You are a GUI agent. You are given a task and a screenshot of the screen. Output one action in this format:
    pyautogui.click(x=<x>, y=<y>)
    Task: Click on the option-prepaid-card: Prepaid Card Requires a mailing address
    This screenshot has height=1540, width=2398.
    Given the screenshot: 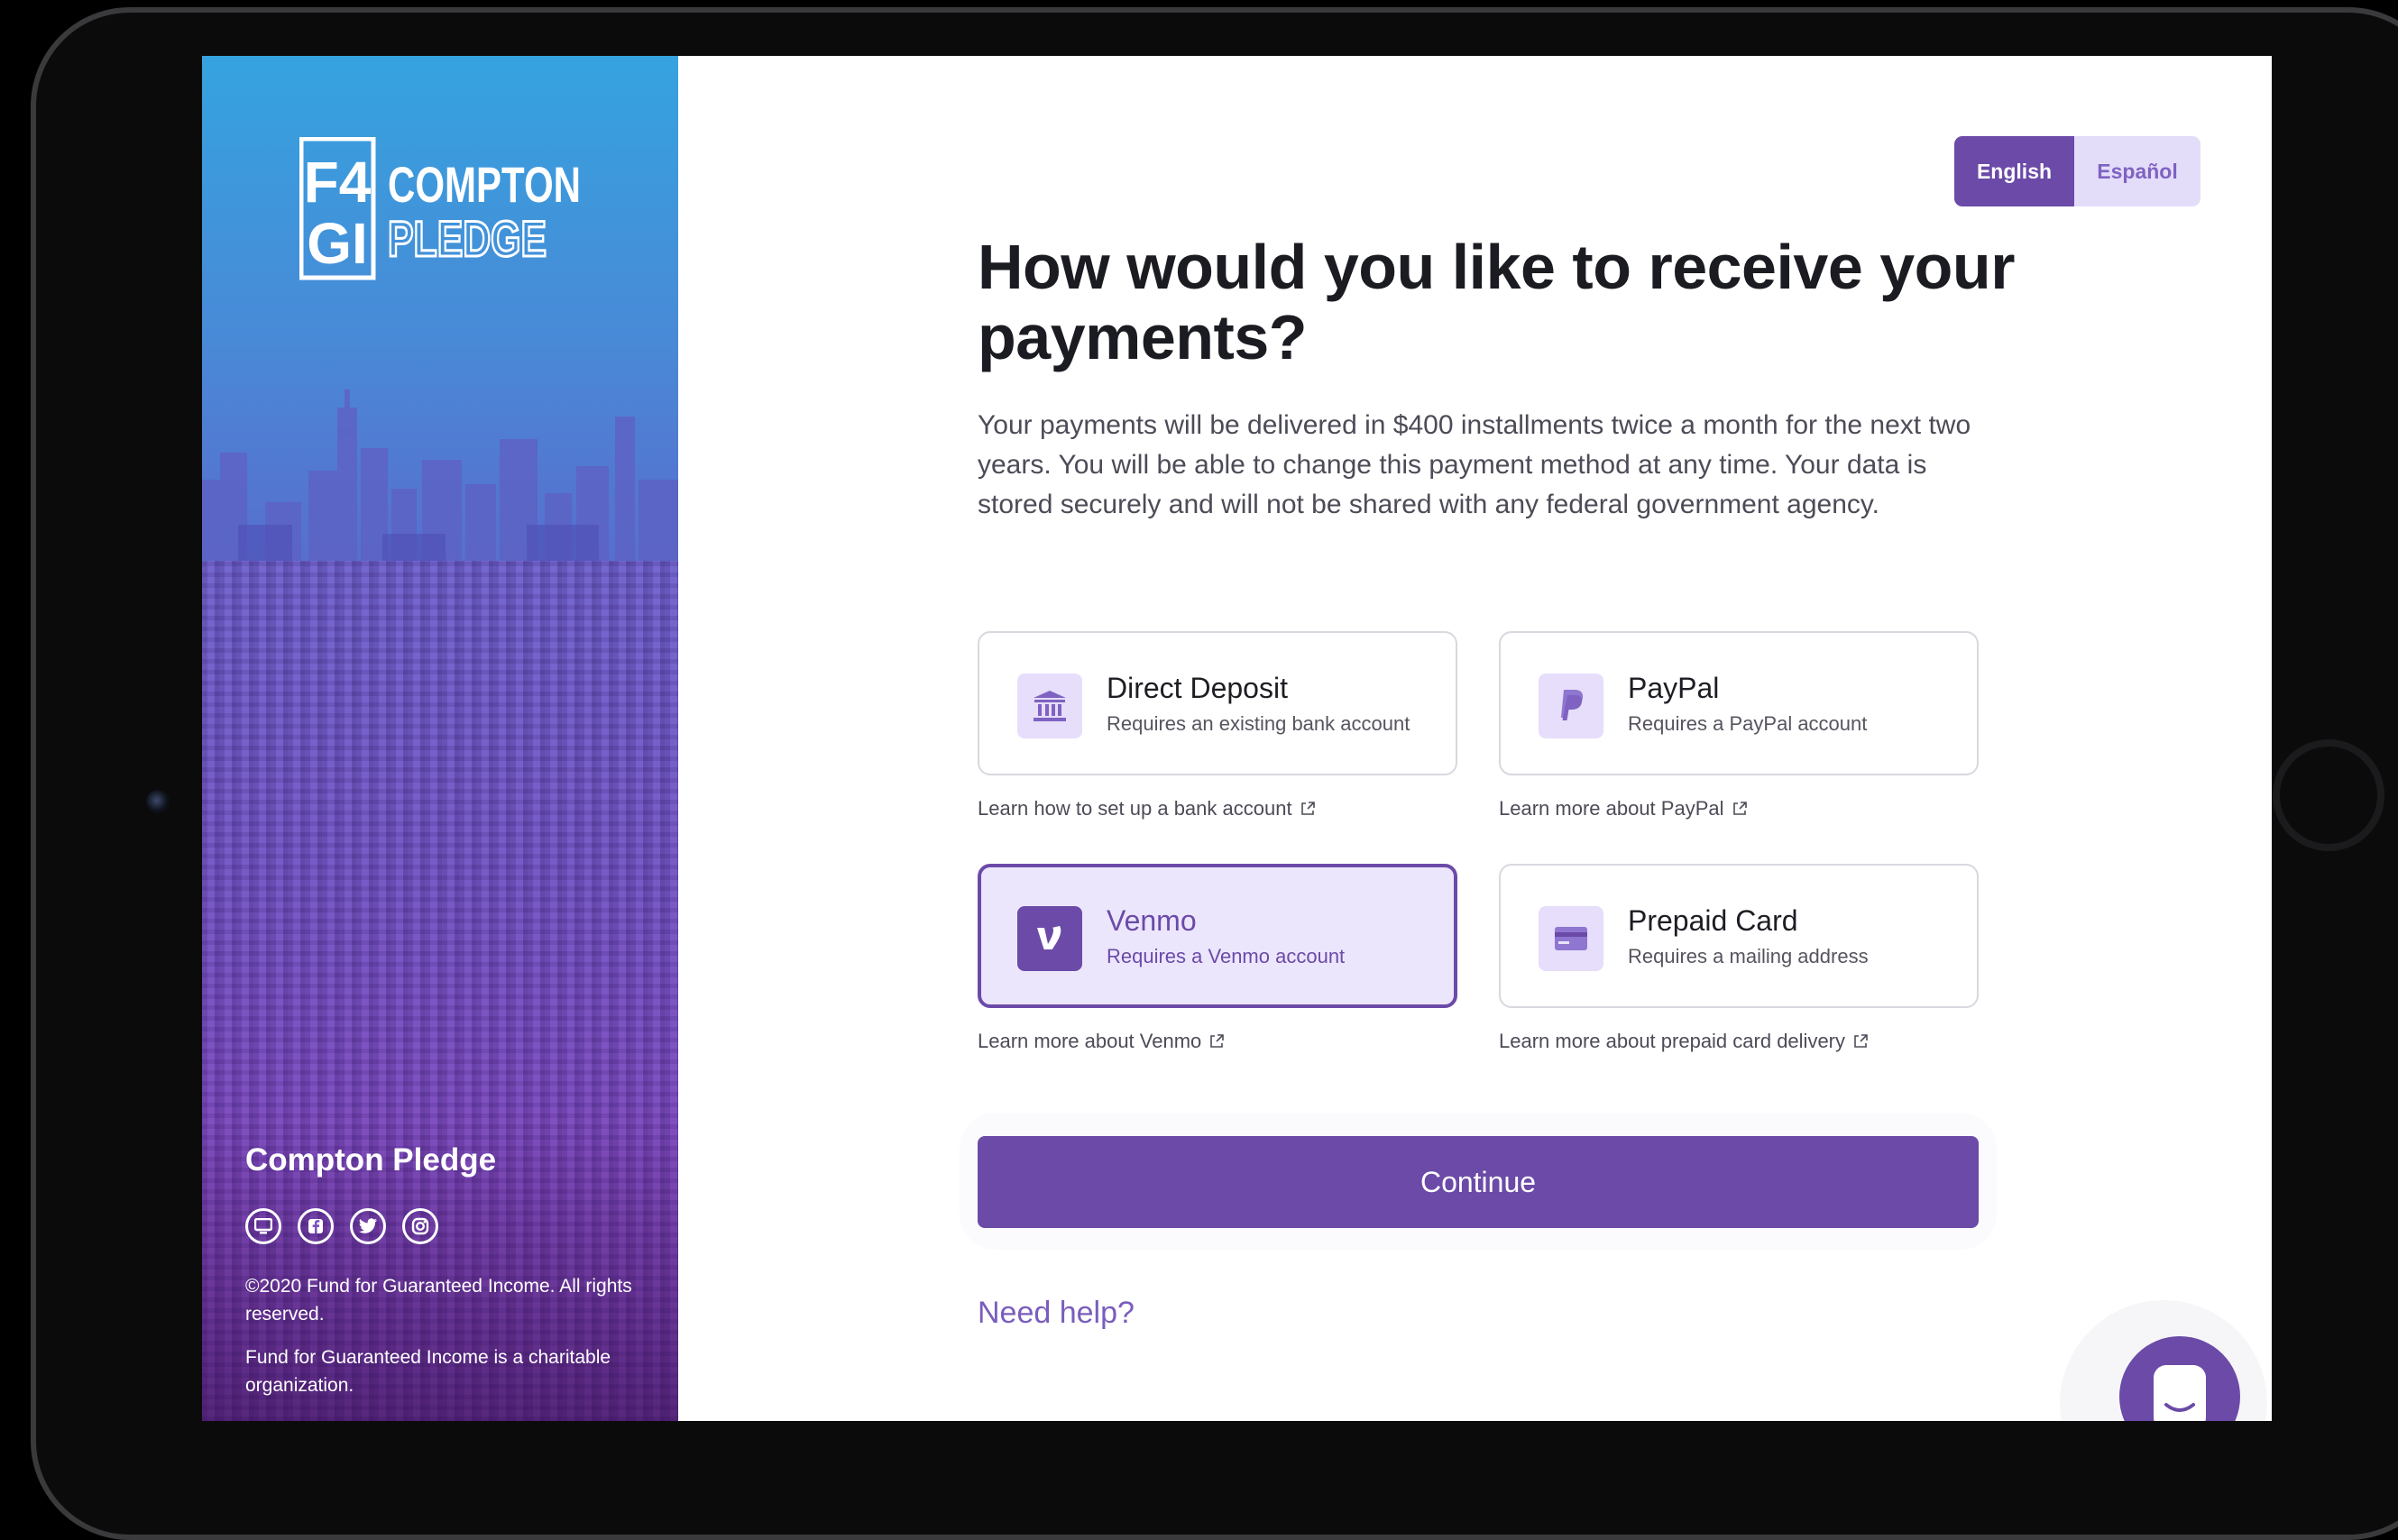 What is the action you would take?
    pyautogui.click(x=1739, y=936)
    